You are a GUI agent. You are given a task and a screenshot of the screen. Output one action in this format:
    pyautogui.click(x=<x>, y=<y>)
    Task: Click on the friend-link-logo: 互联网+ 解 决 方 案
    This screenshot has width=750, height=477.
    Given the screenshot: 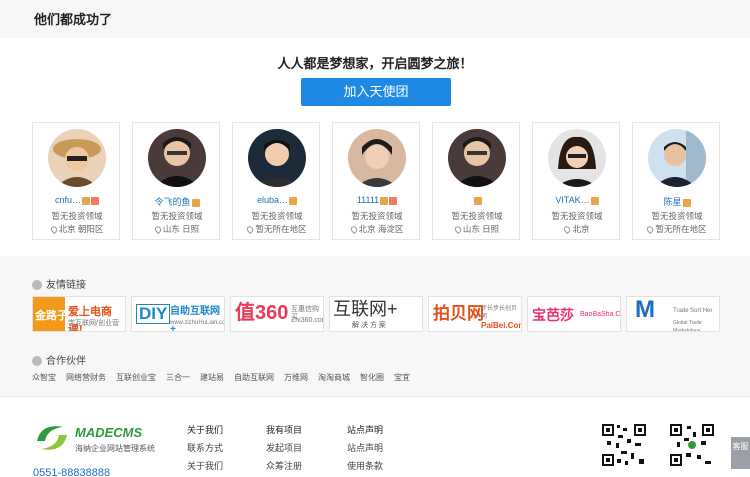 What is the action you would take?
    pyautogui.click(x=376, y=314)
    